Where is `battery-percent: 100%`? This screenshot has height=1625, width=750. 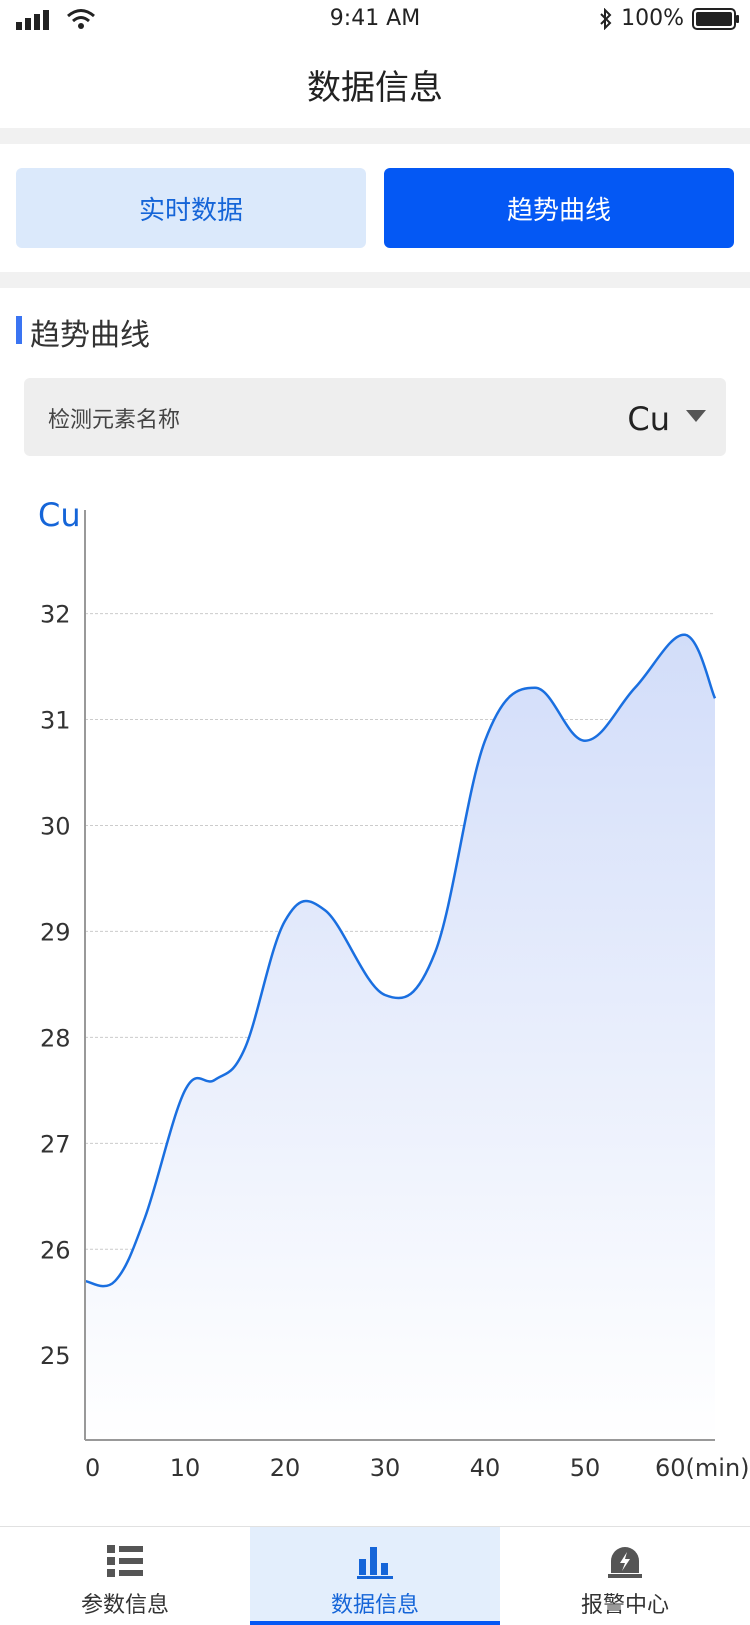
battery-percent: 100% is located at coordinates (652, 18).